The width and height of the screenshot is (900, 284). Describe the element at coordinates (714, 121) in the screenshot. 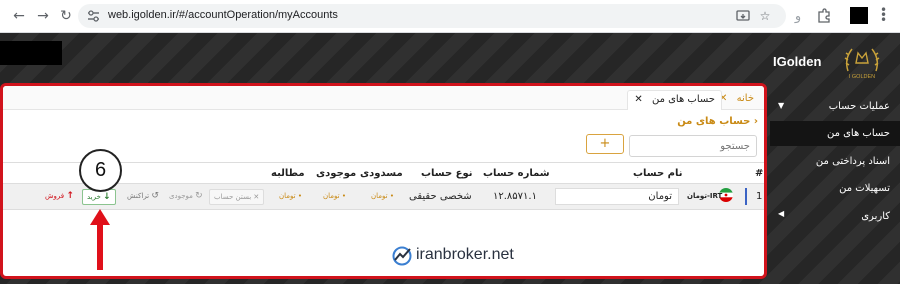

I see `page-title-text: حساب های من` at that location.